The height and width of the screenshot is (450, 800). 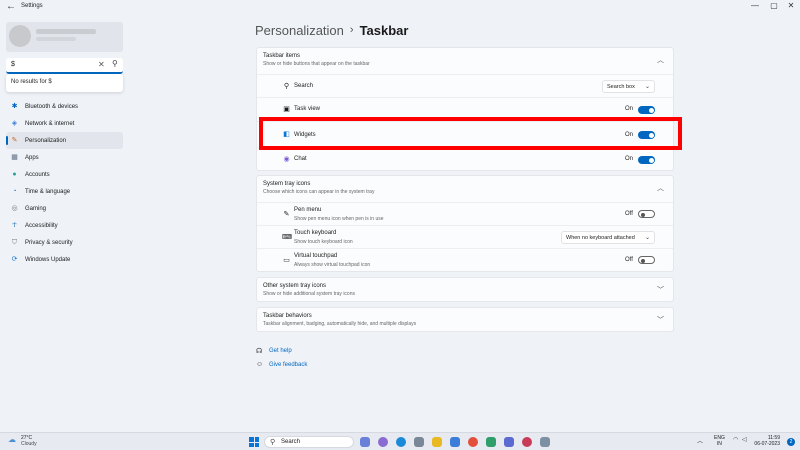 What do you see at coordinates (646, 260) in the screenshot?
I see `virtual-touchpad-toggle` at bounding box center [646, 260].